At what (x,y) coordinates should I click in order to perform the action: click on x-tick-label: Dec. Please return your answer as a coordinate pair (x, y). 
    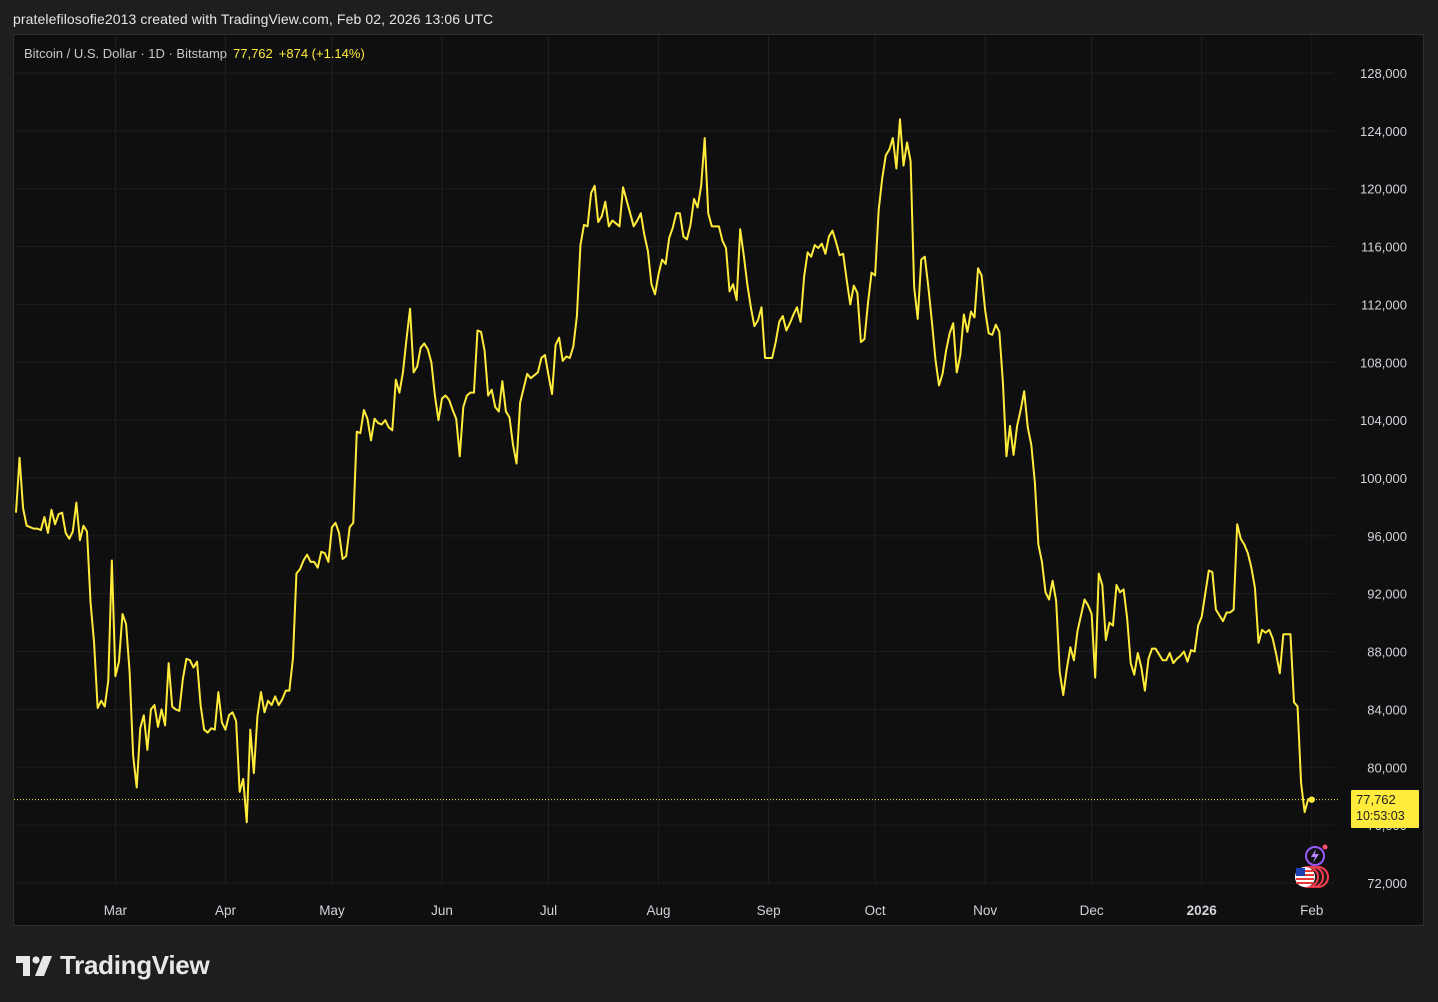
    Looking at the image, I should click on (1092, 910).